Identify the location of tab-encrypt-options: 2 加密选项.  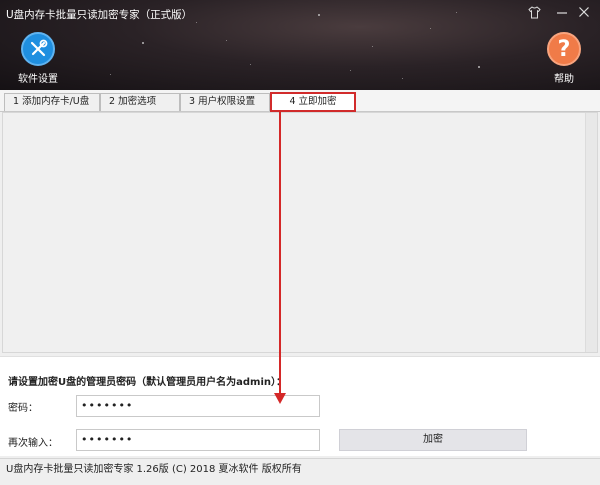
(140, 102).